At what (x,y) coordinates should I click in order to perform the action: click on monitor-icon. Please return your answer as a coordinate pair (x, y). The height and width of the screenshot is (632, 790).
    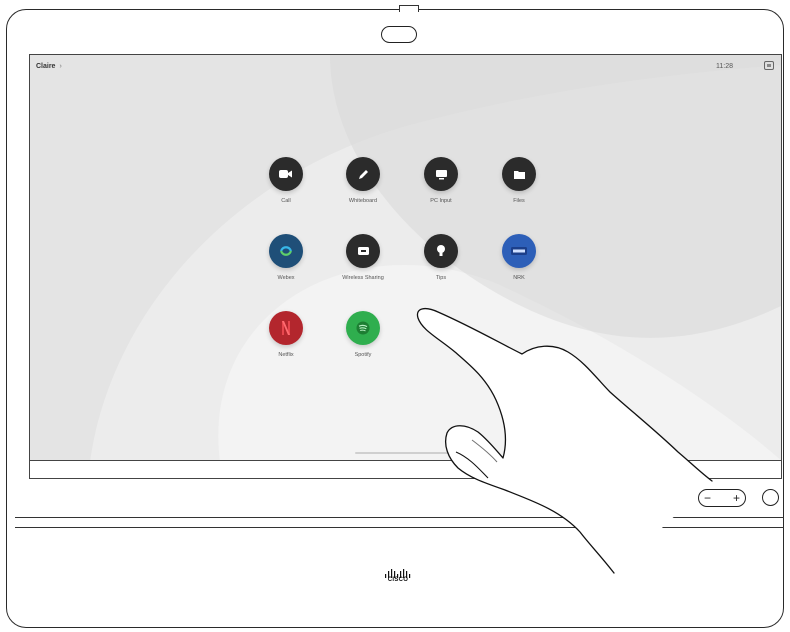
    Looking at the image, I should click on (441, 174).